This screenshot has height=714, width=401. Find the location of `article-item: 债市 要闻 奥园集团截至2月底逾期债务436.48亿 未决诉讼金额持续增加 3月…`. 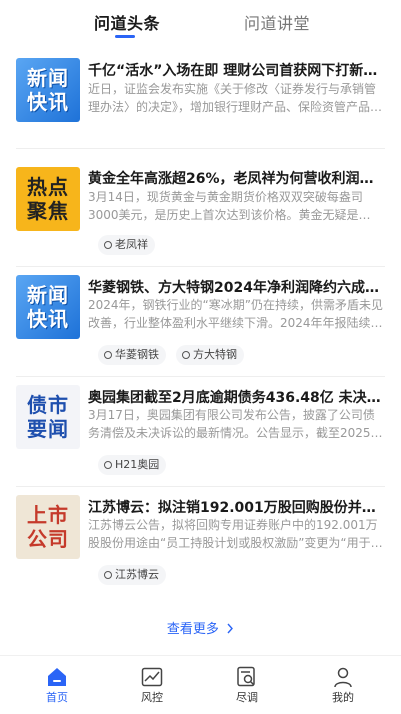

article-item: 债市 要闻 奥园集团截至2月底逾期债务436.48亿 未决诉讼金额持续增加 3月… is located at coordinates (200, 432).